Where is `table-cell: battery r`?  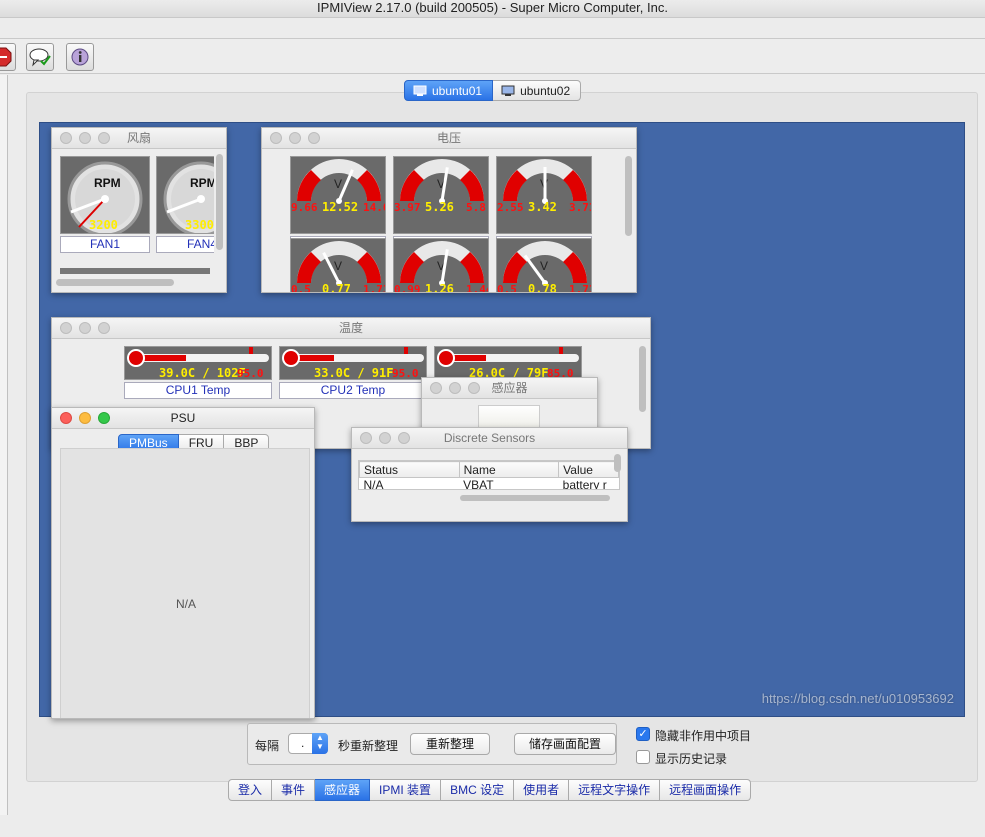
table-cell: battery r is located at coordinates (584, 484).